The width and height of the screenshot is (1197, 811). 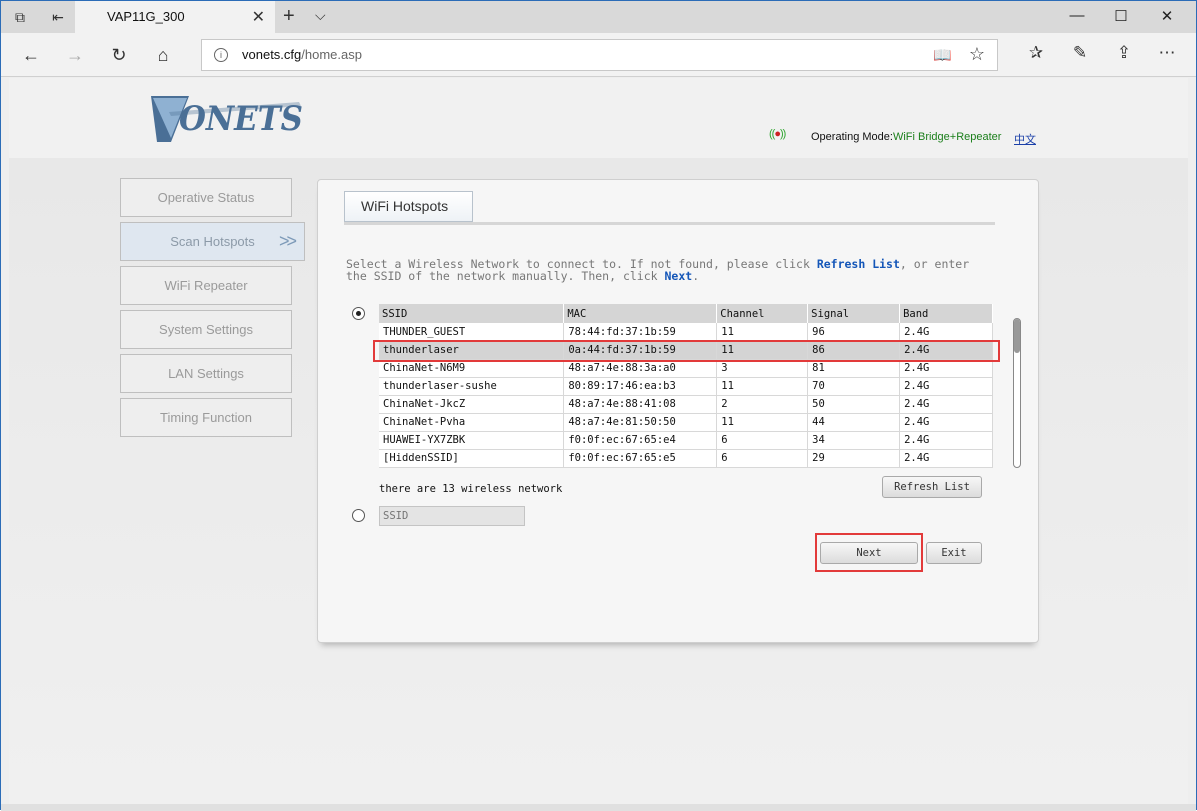 I want to click on vonets-logo: ONETS, so click(x=227, y=119).